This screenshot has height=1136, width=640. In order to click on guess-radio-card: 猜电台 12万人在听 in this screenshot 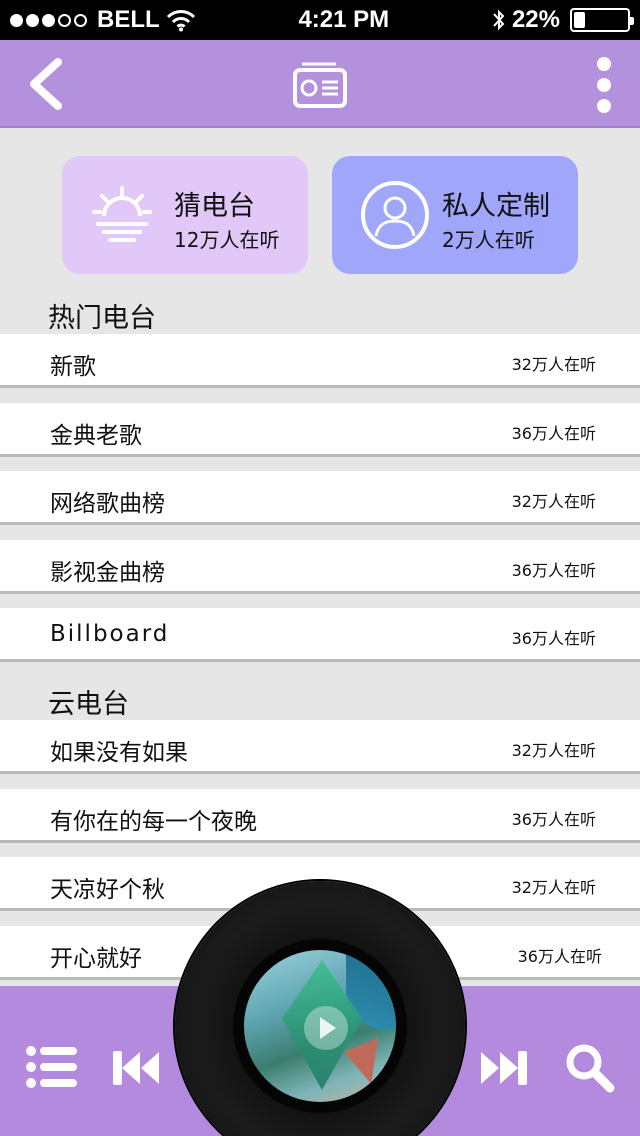, I will do `click(185, 215)`.